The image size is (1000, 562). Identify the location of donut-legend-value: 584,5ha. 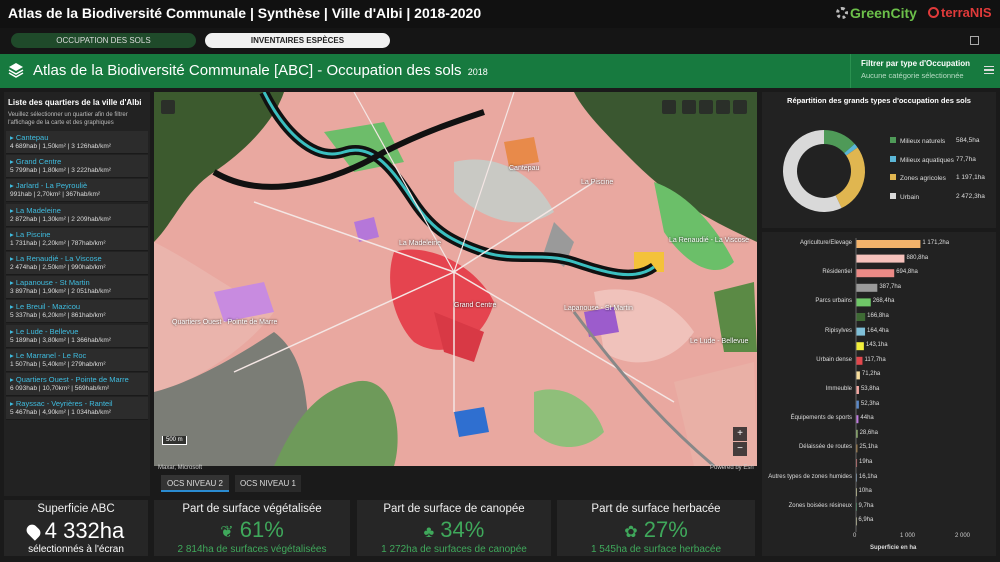
(968, 140).